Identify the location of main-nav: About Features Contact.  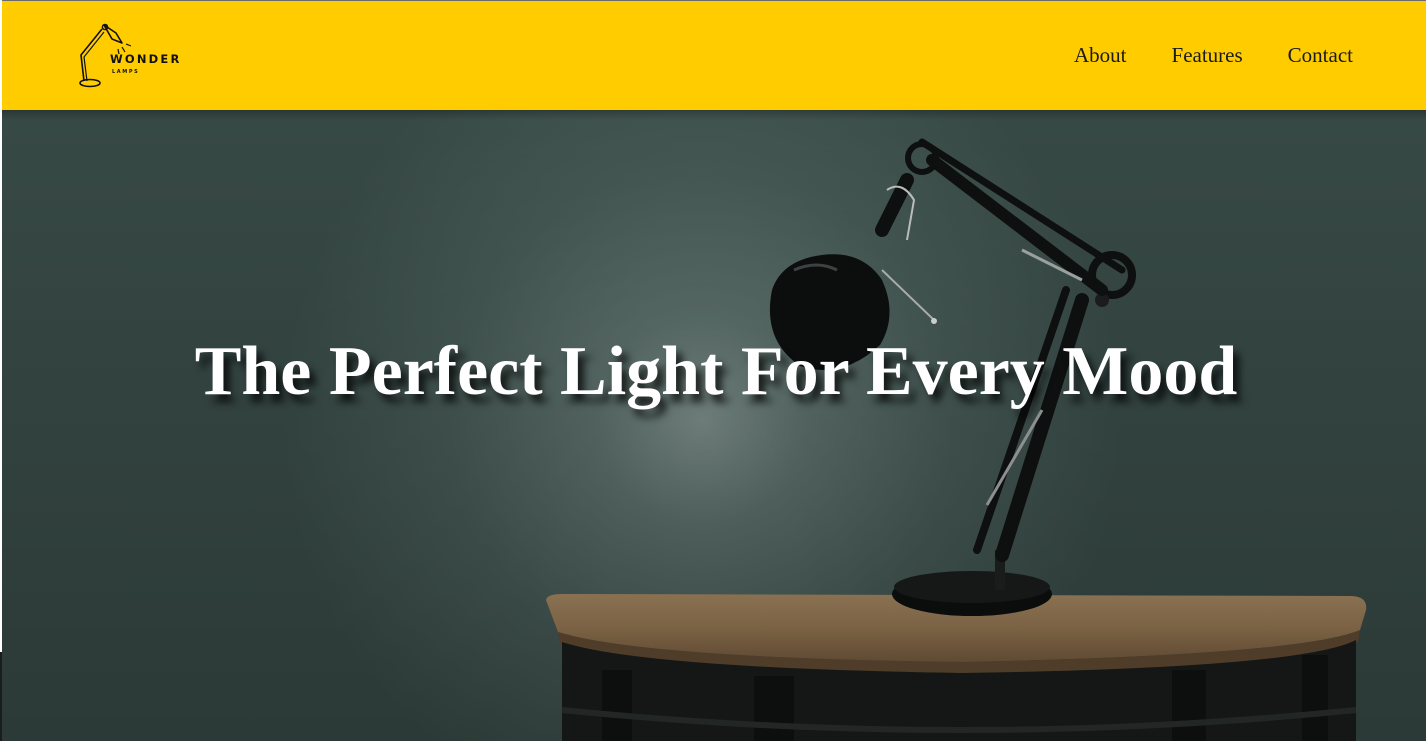
(1213, 55).